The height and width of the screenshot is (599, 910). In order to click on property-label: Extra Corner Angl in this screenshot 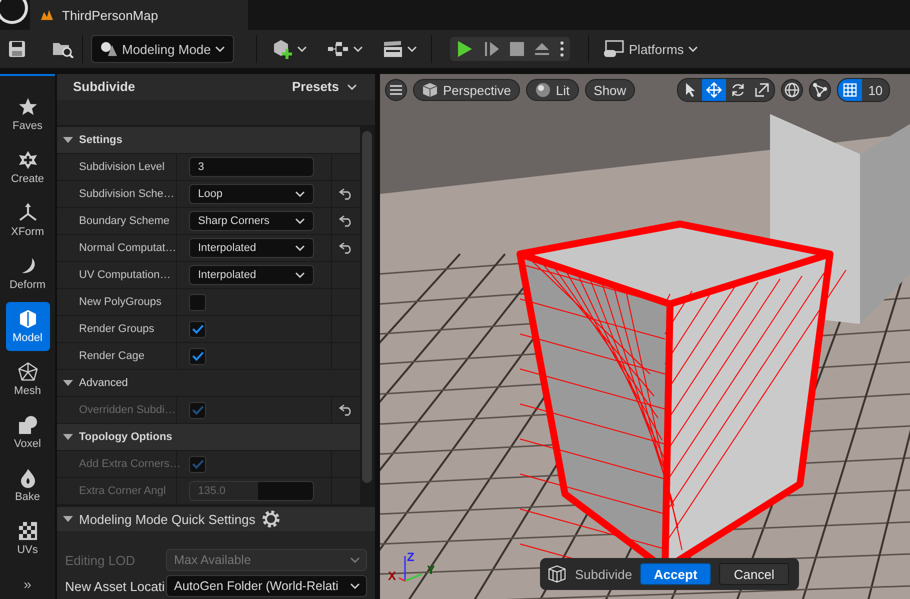, I will do `click(117, 491)`.